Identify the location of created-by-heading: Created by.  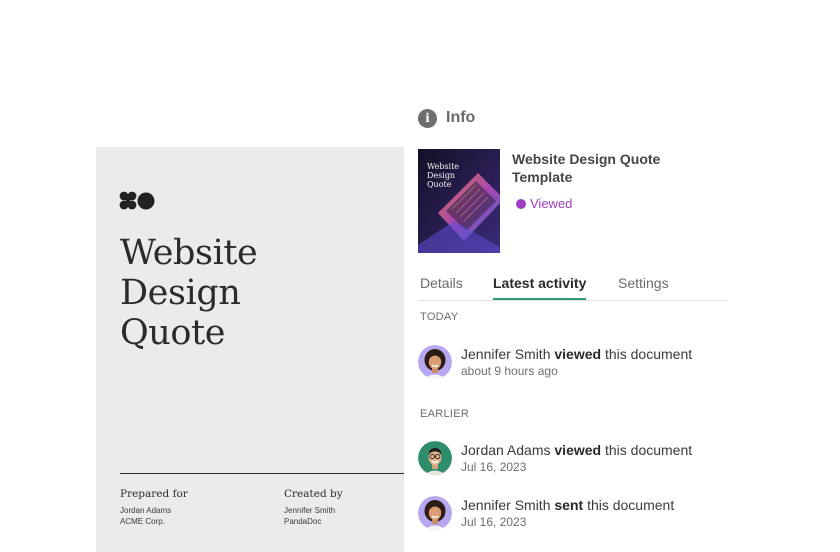
(313, 494).